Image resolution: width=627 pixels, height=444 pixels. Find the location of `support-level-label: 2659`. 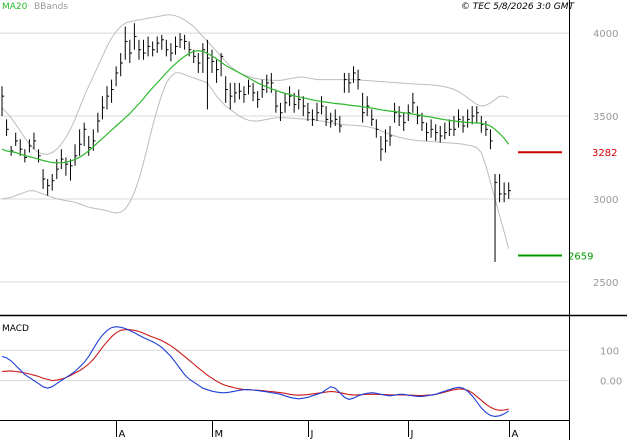

support-level-label: 2659 is located at coordinates (580, 256).